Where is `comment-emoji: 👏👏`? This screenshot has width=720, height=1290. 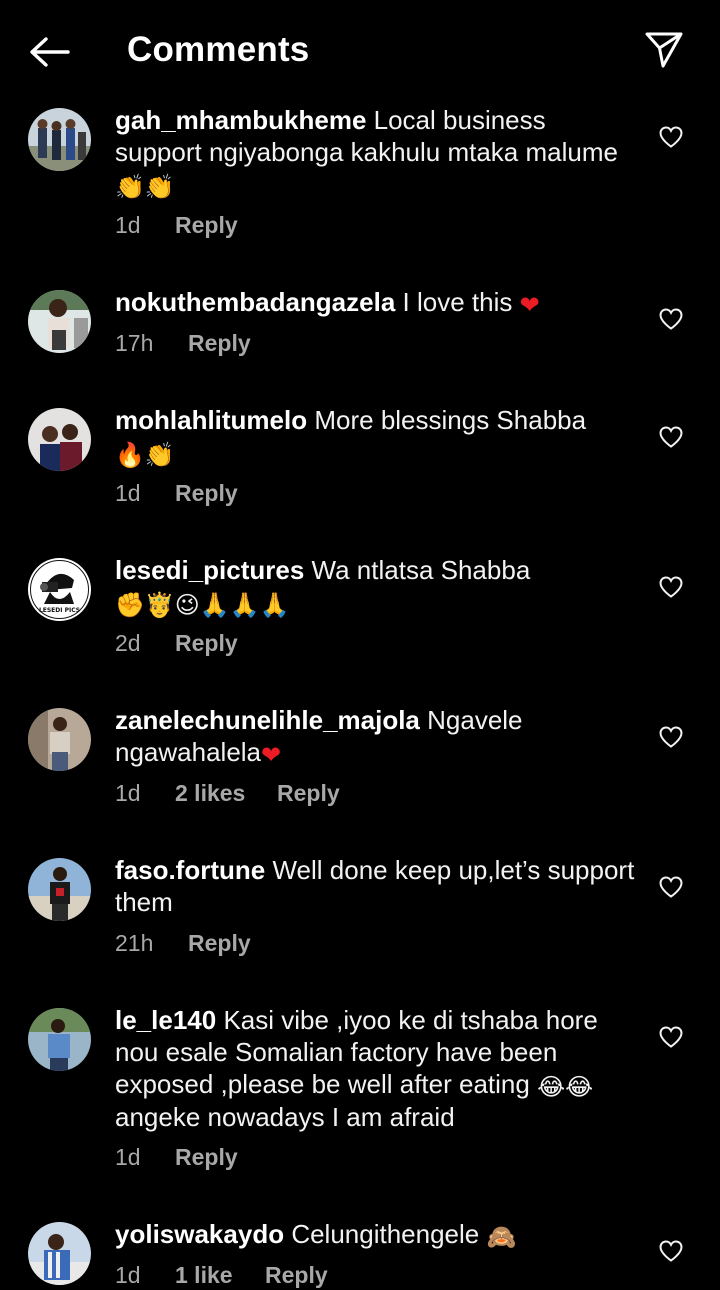 comment-emoji: 👏👏 is located at coordinates (145, 187).